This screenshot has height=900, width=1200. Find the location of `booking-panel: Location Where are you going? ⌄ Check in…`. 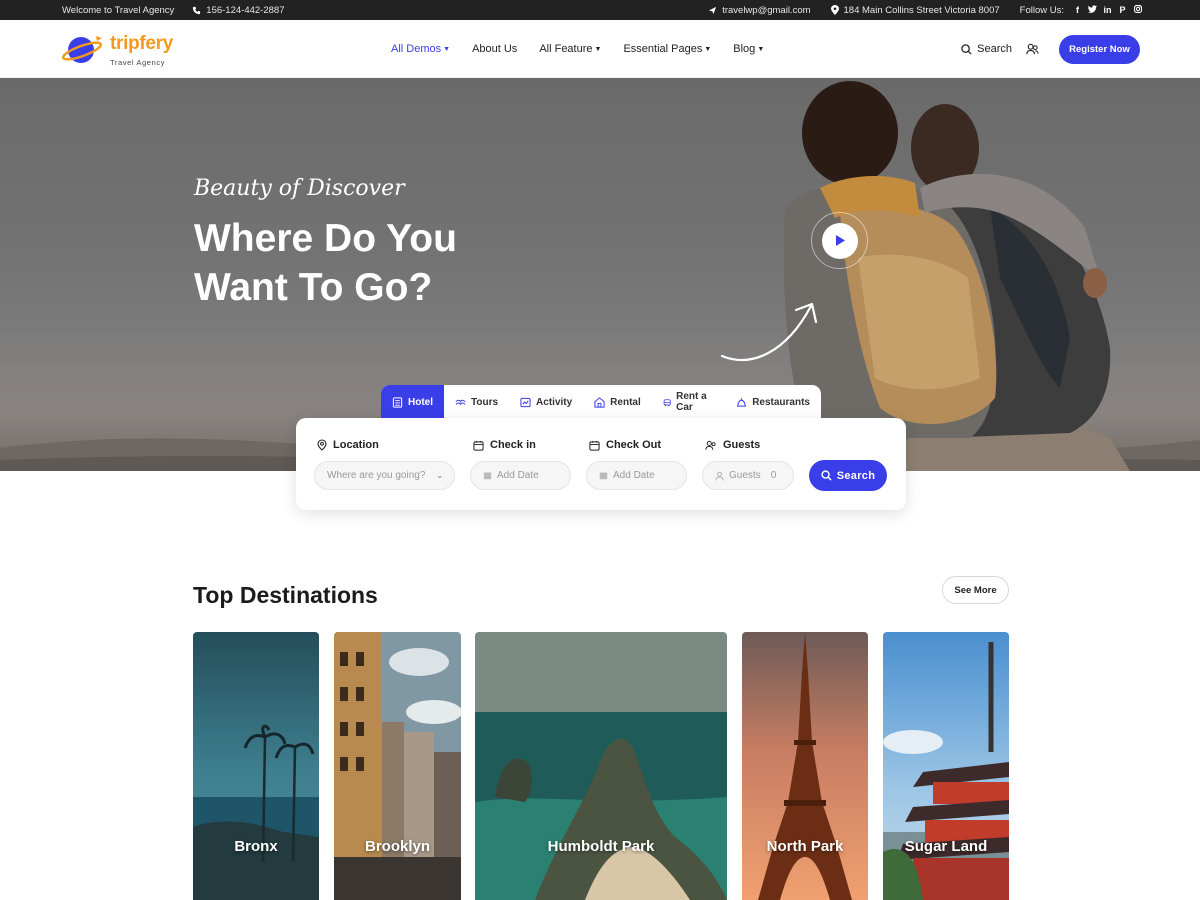

booking-panel: Location Where are you going? ⌄ Check in… is located at coordinates (601, 464).